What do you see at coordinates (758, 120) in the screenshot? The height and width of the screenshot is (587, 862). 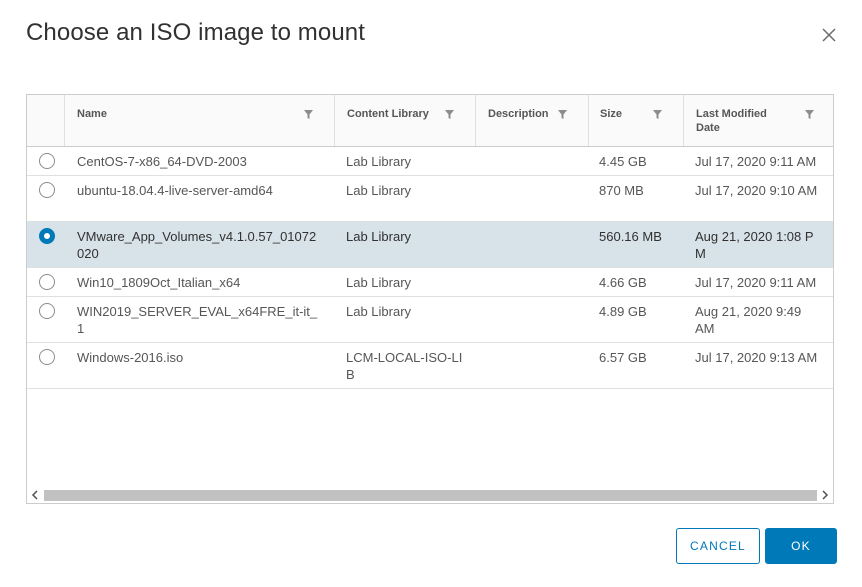 I see `column-header-last-modified: Last Modified Date` at bounding box center [758, 120].